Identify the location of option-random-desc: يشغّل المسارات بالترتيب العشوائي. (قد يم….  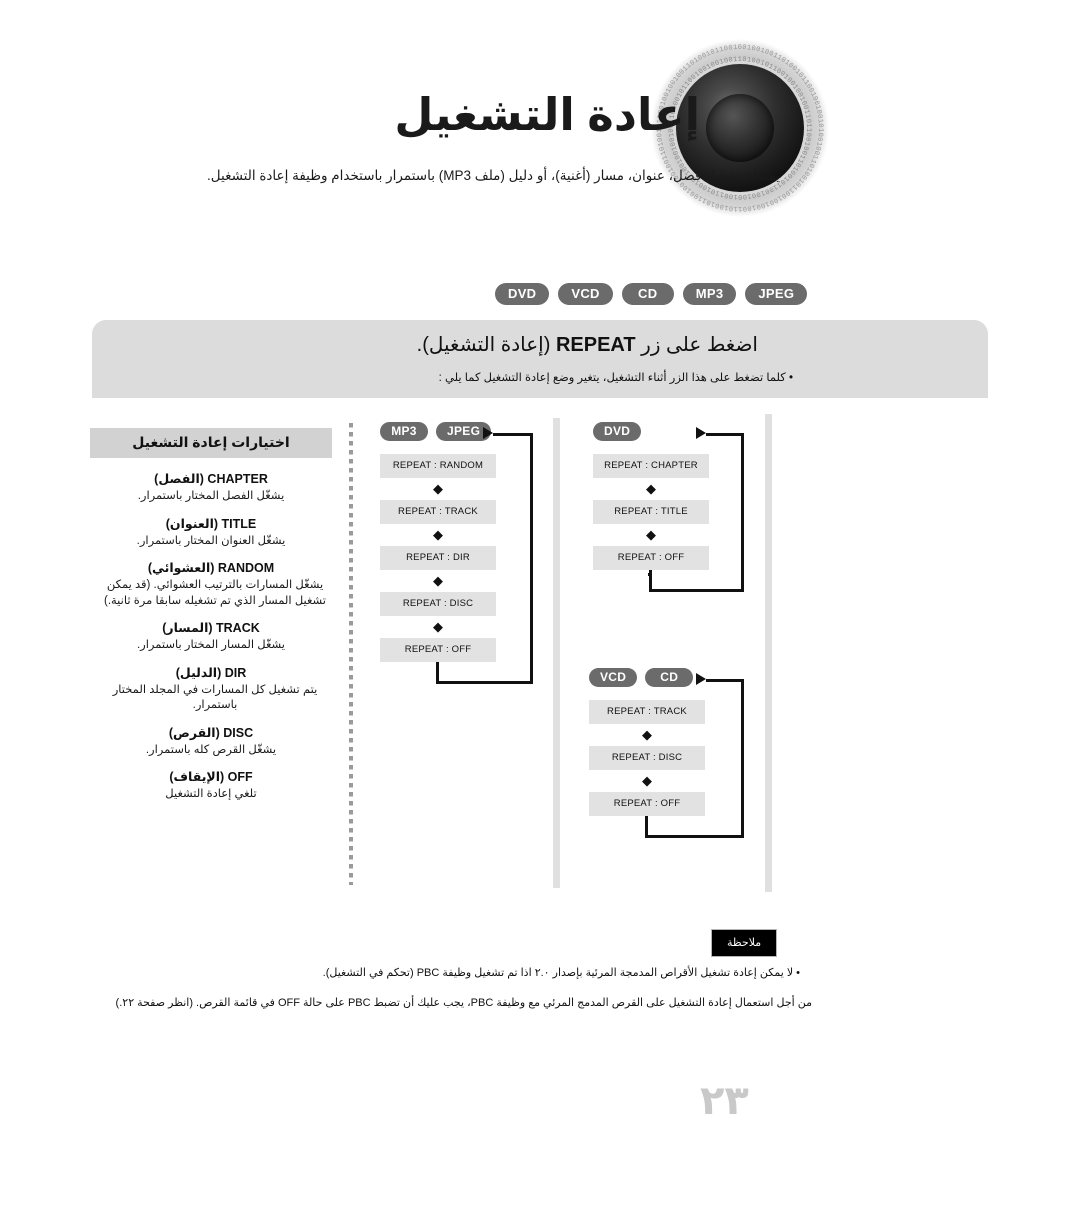
(214, 593).